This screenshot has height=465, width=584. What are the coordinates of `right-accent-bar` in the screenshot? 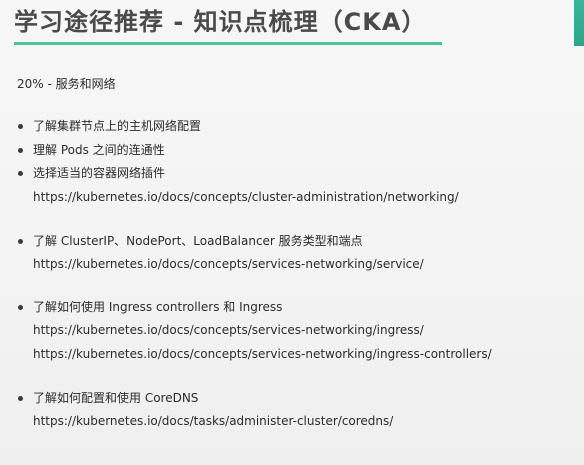 It's located at (579, 23).